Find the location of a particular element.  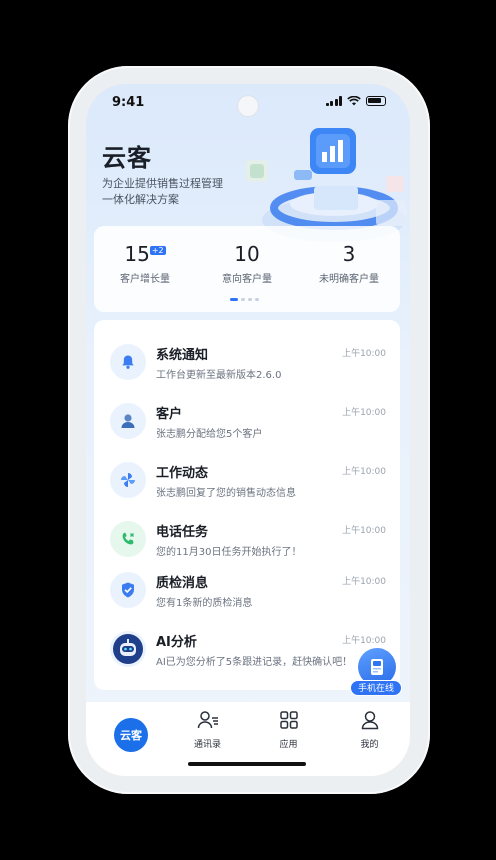

tab-label: 我的 is located at coordinates (369, 745).